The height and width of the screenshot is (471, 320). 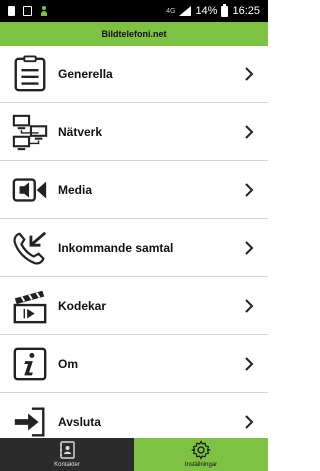 I want to click on tab-label: Kontakter, so click(x=67, y=465).